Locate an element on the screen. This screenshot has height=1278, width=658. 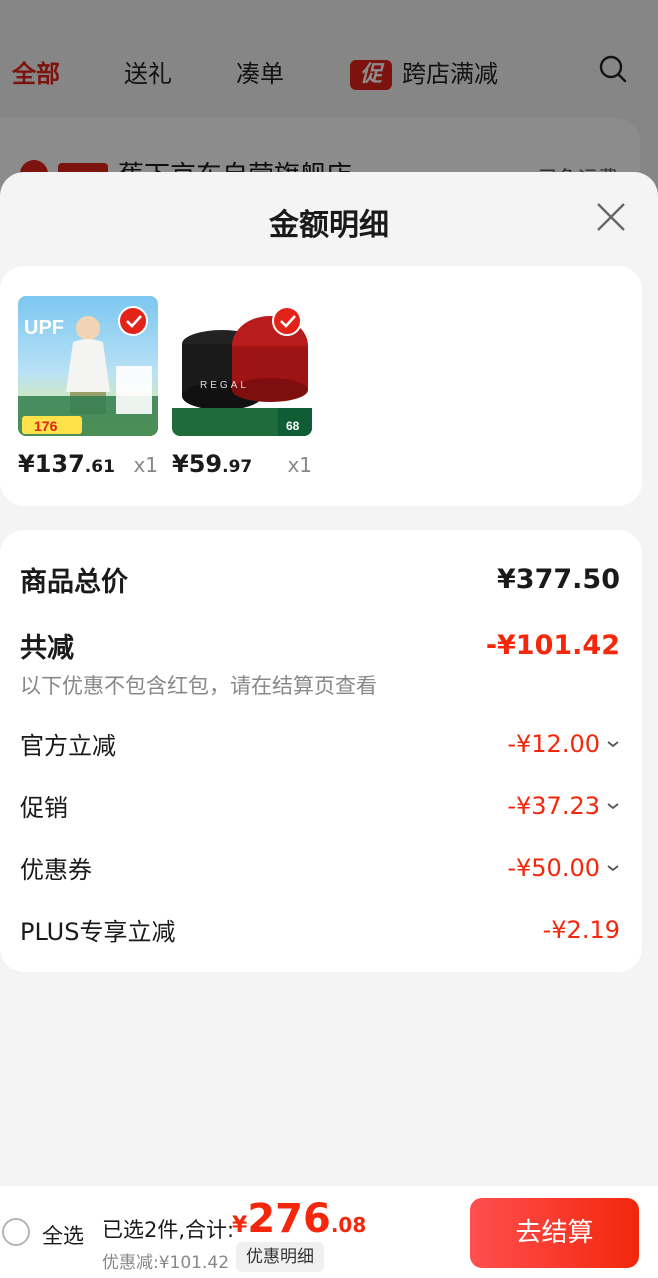
discount-label: 共减 is located at coordinates (47, 648).